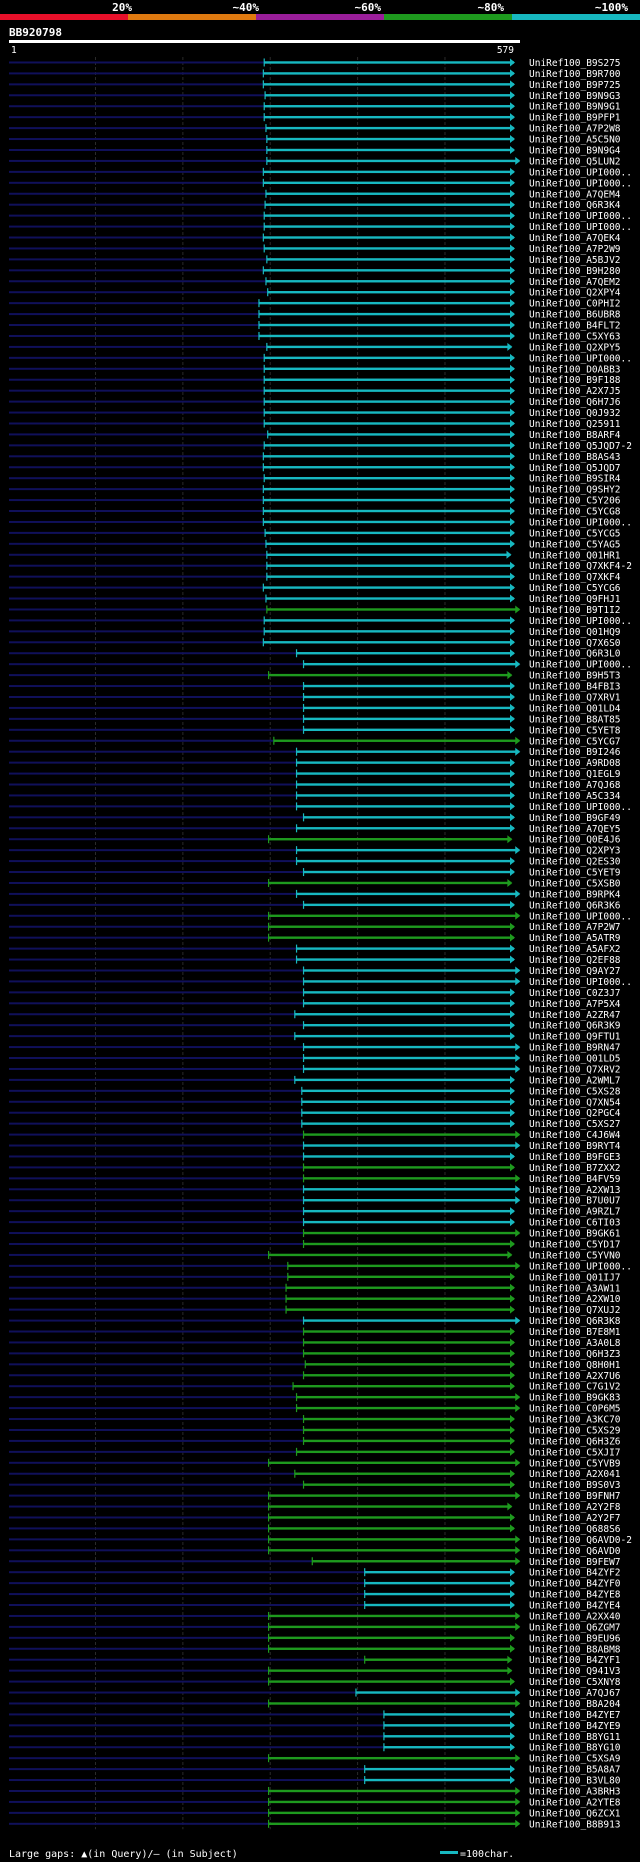 This screenshot has width=640, height=1862. Describe the element at coordinates (315, 938) in the screenshot. I see `hit-row: UniRef100_A5ATR9` at that location.